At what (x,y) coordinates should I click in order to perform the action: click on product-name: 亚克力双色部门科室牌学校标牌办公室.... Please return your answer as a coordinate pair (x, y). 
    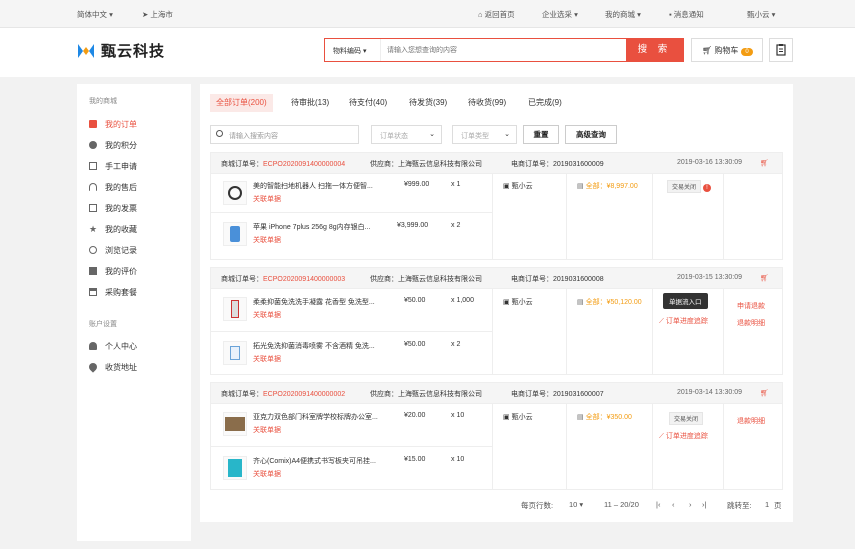
    Looking at the image, I should click on (315, 417).